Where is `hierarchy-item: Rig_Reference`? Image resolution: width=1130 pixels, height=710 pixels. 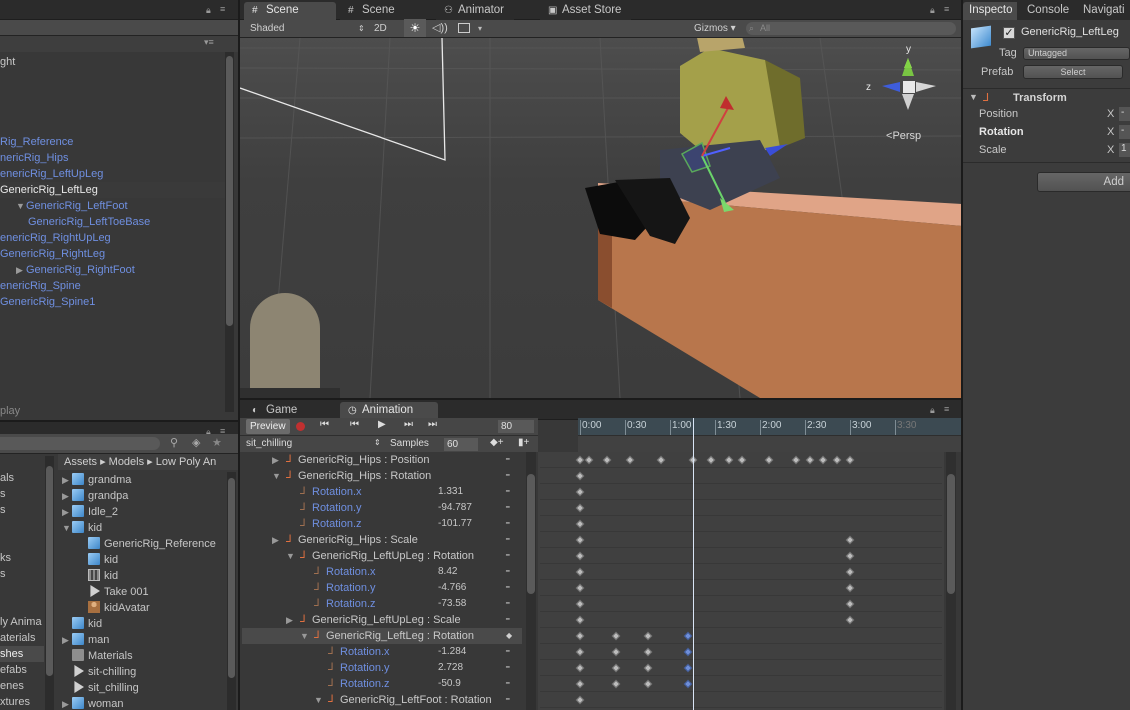 hierarchy-item: Rig_Reference is located at coordinates (112, 142).